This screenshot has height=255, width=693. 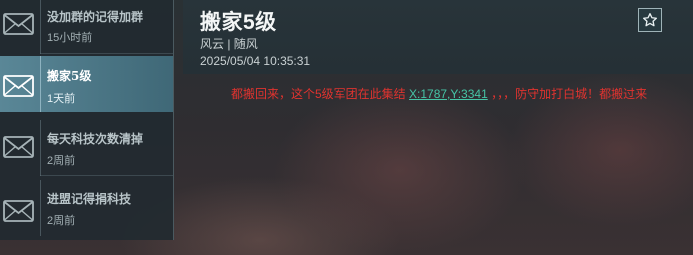 What do you see at coordinates (95, 139) in the screenshot?
I see `mail-title: 每天科技次数清掉` at bounding box center [95, 139].